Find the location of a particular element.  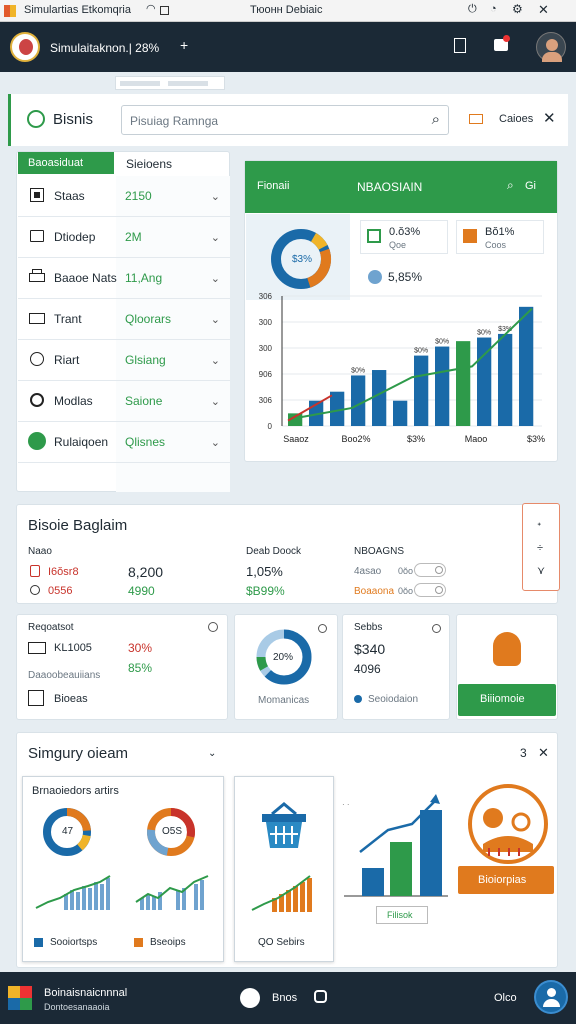

power-icon: ⏻ is located at coordinates (472, 9).